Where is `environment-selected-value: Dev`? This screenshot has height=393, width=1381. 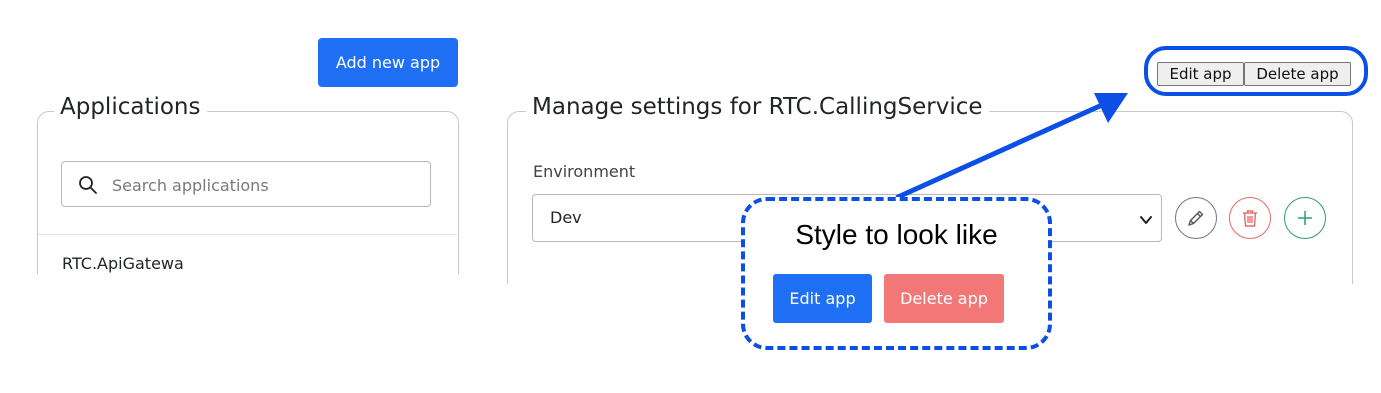
environment-selected-value: Dev is located at coordinates (566, 217).